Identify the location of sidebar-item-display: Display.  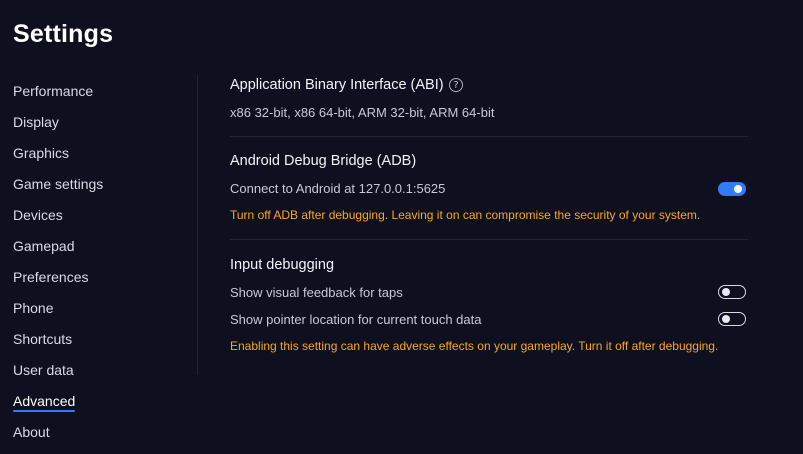
(36, 122).